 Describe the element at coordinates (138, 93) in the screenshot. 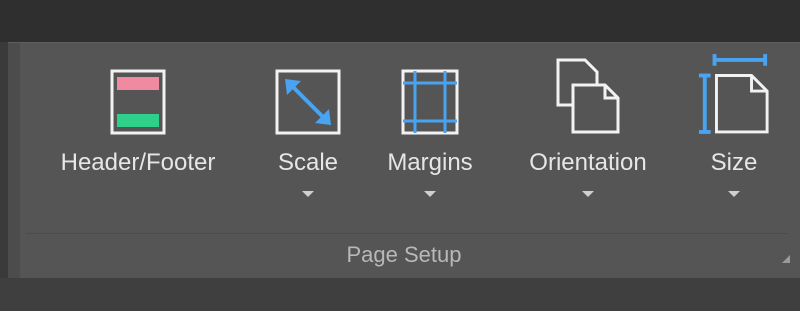

I see `header-footer-icon` at that location.